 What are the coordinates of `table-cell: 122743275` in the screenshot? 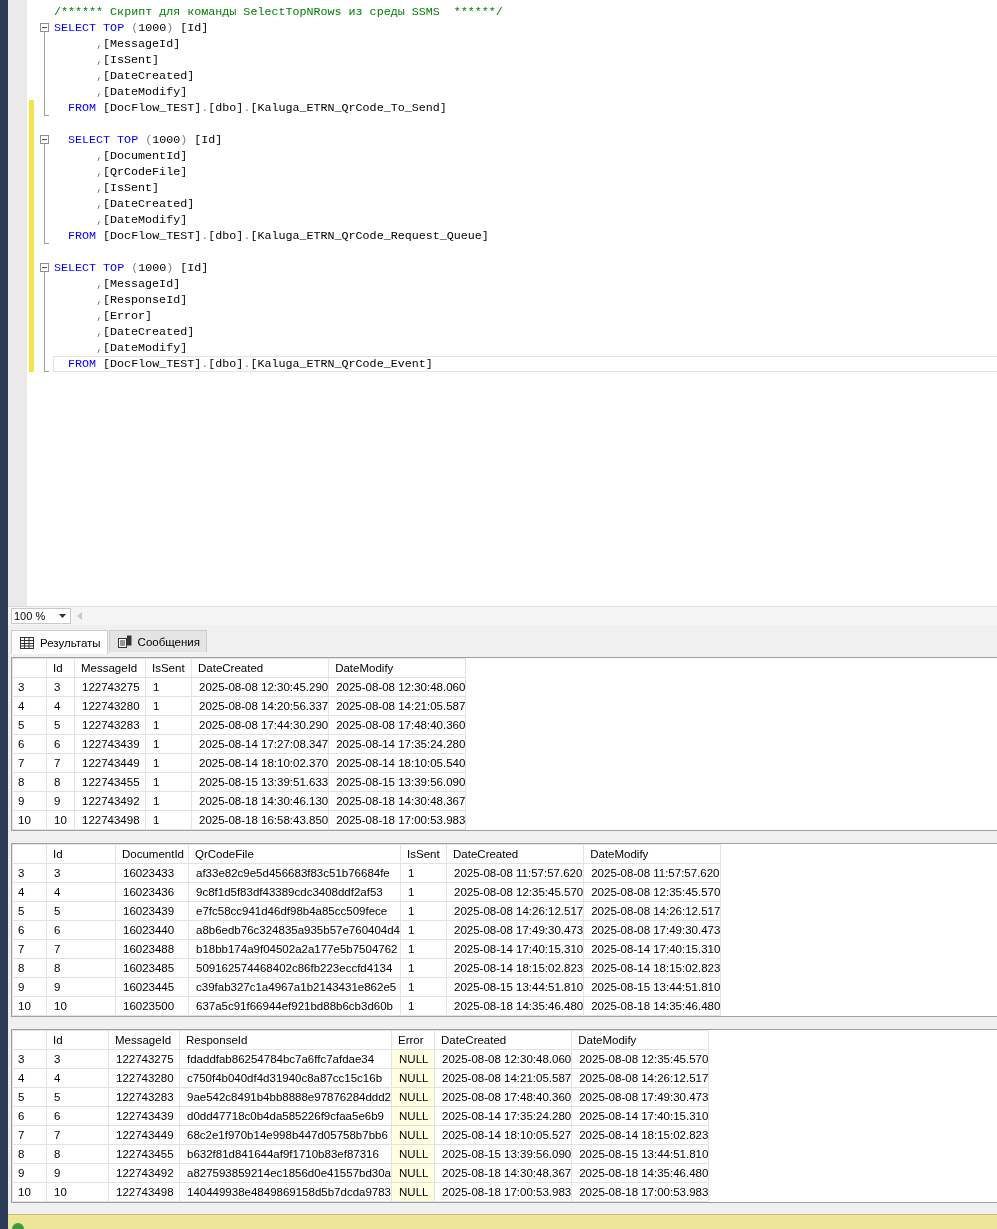 It's located at (110, 687).